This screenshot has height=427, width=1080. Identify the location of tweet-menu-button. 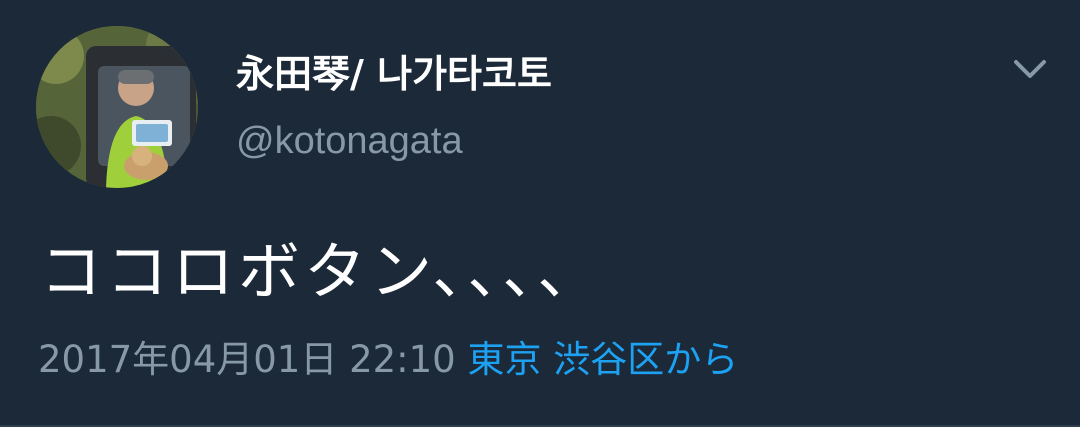
(1030, 70).